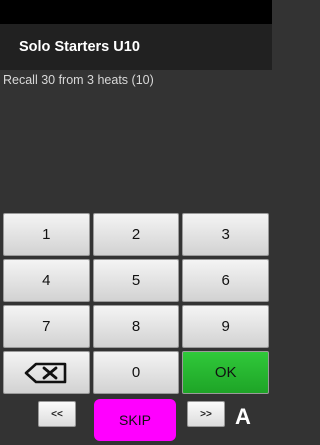  What do you see at coordinates (79, 47) in the screenshot?
I see `page-title: Solo Starters U10` at bounding box center [79, 47].